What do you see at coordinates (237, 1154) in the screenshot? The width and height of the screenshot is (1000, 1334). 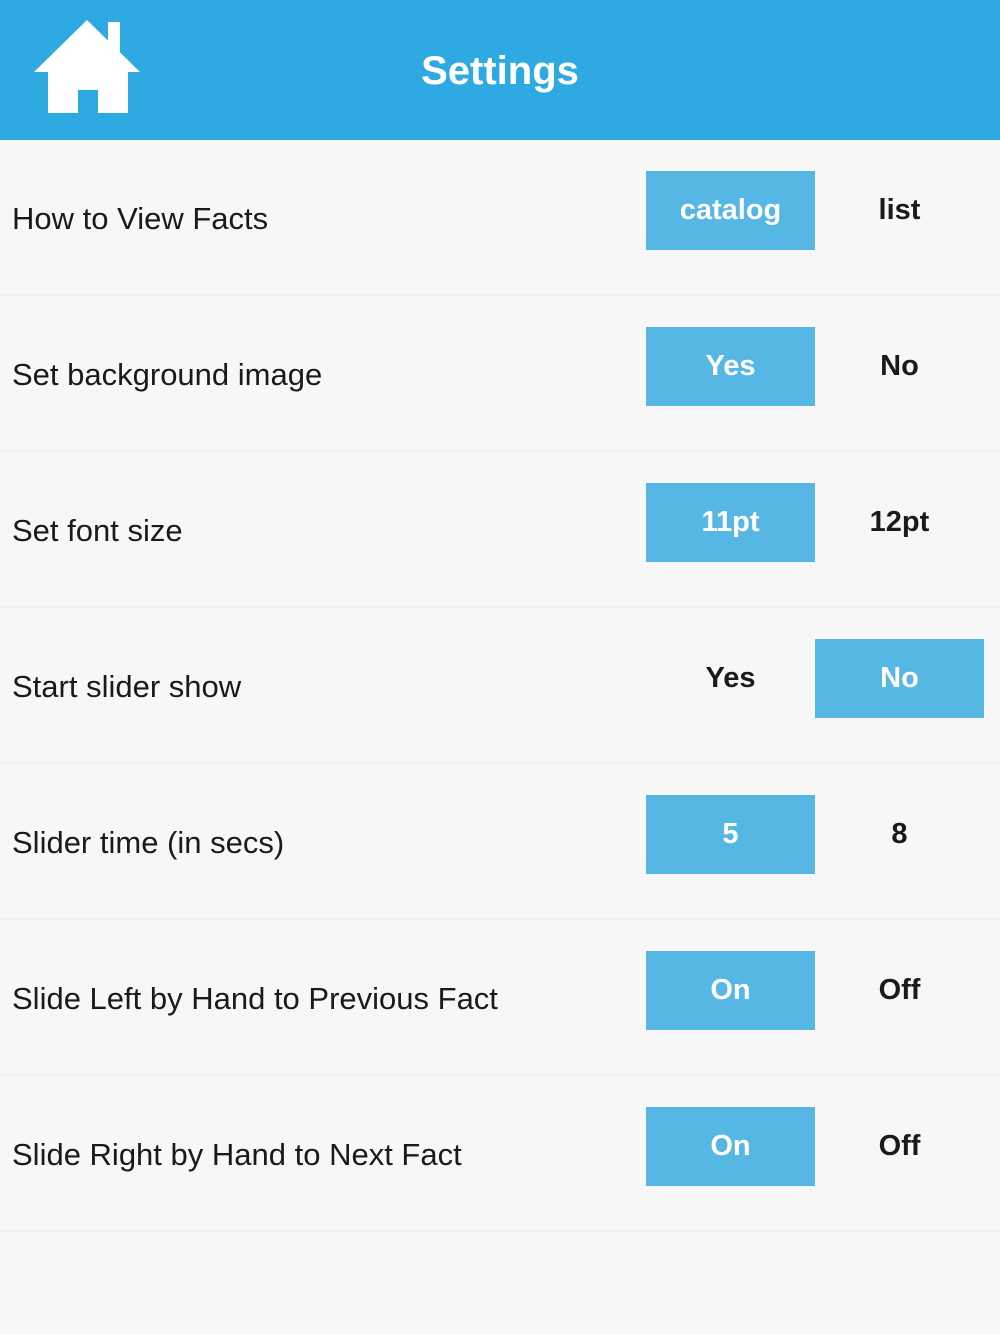 I see `setting-label: Slide Right by Hand to Next Fact` at bounding box center [237, 1154].